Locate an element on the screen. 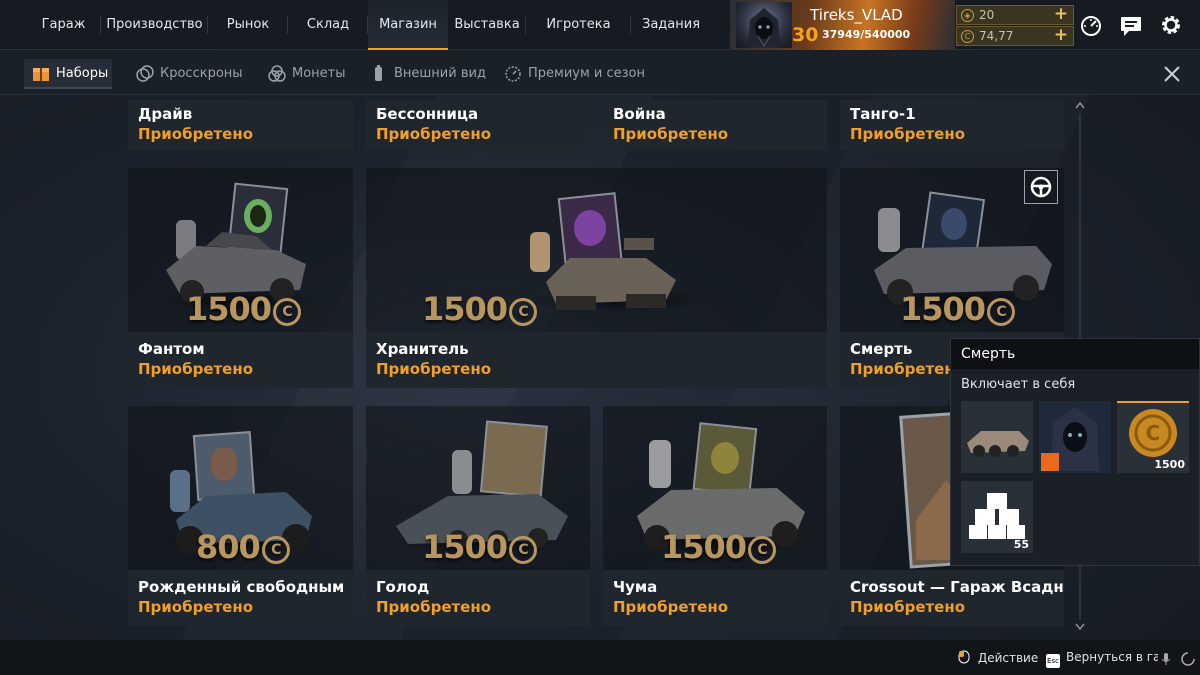 The image size is (1200, 675). card-title: Crossout — Гараж Всадников is located at coordinates (957, 587).